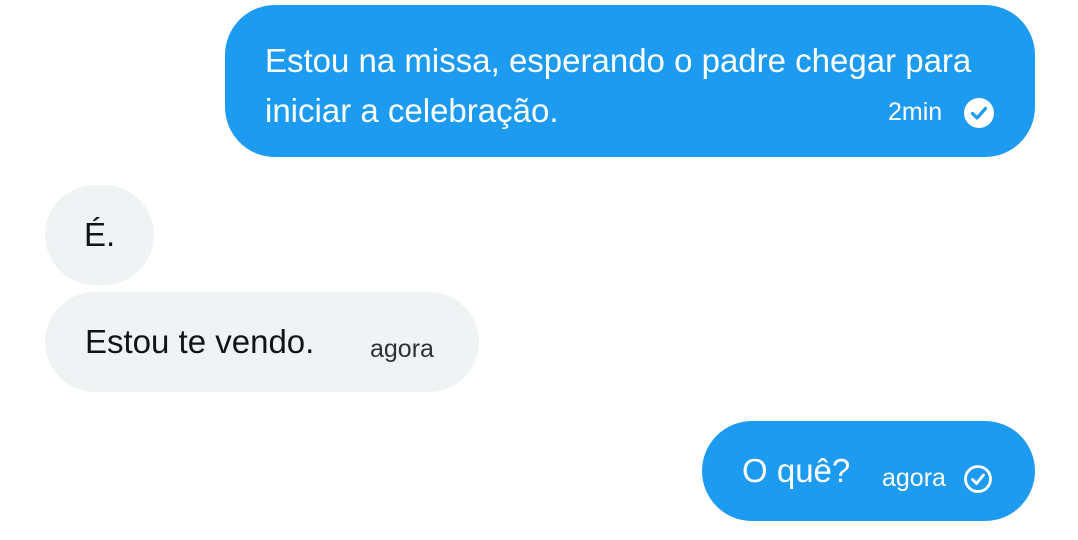  Describe the element at coordinates (200, 341) in the screenshot. I see `message-text: Estou te vendo.` at that location.